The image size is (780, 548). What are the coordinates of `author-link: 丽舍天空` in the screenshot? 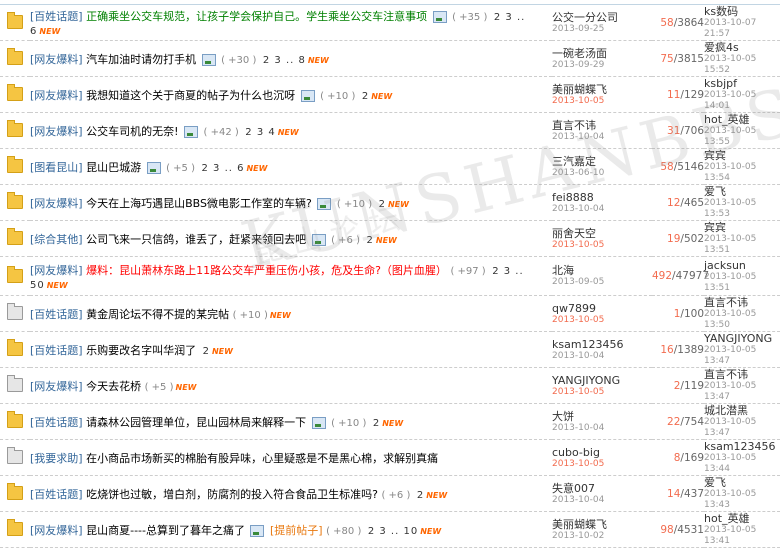 It's located at (602, 233).